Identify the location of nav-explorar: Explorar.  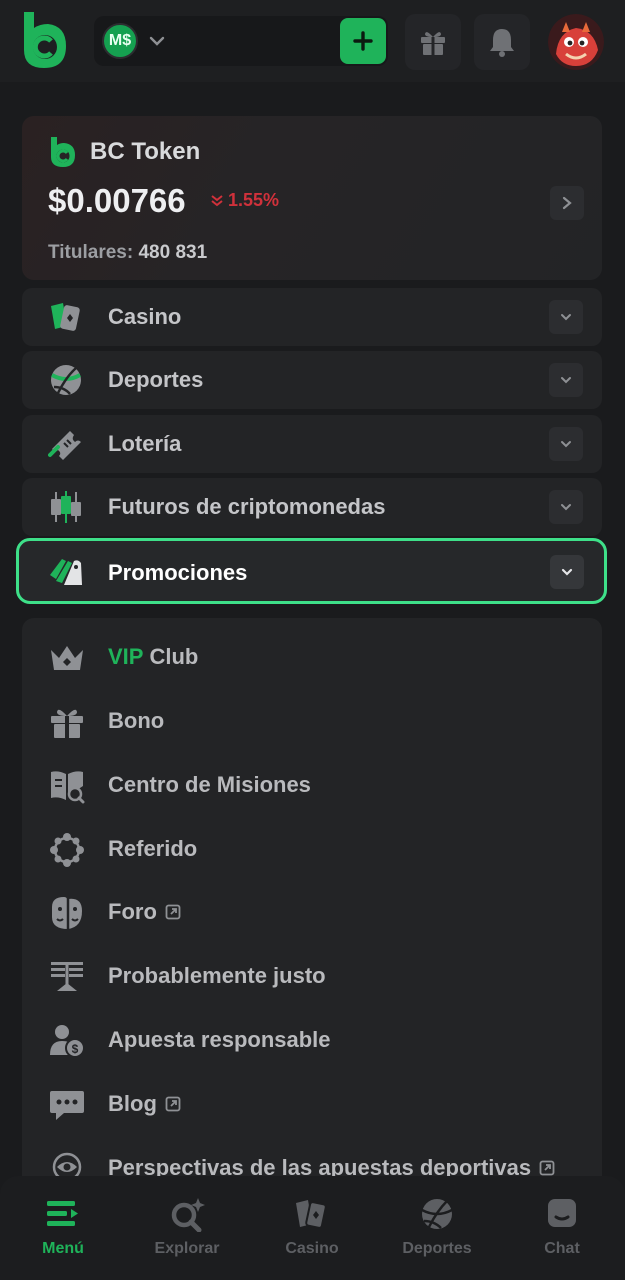
(187, 1234).